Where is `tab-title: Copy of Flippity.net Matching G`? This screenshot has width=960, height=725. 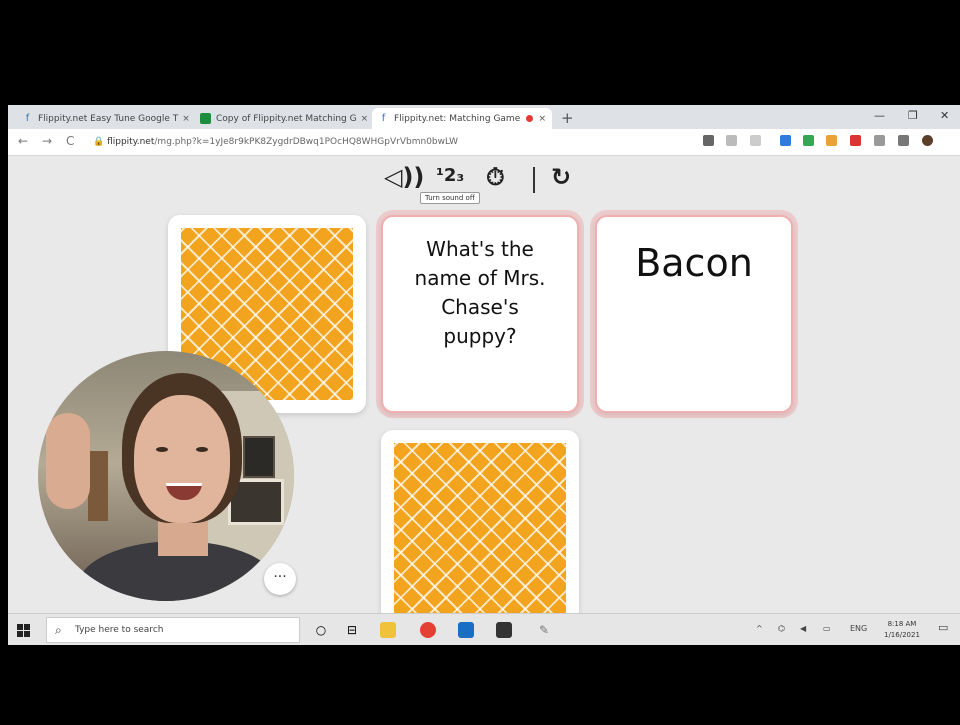 tab-title: Copy of Flippity.net Matching G is located at coordinates (286, 118).